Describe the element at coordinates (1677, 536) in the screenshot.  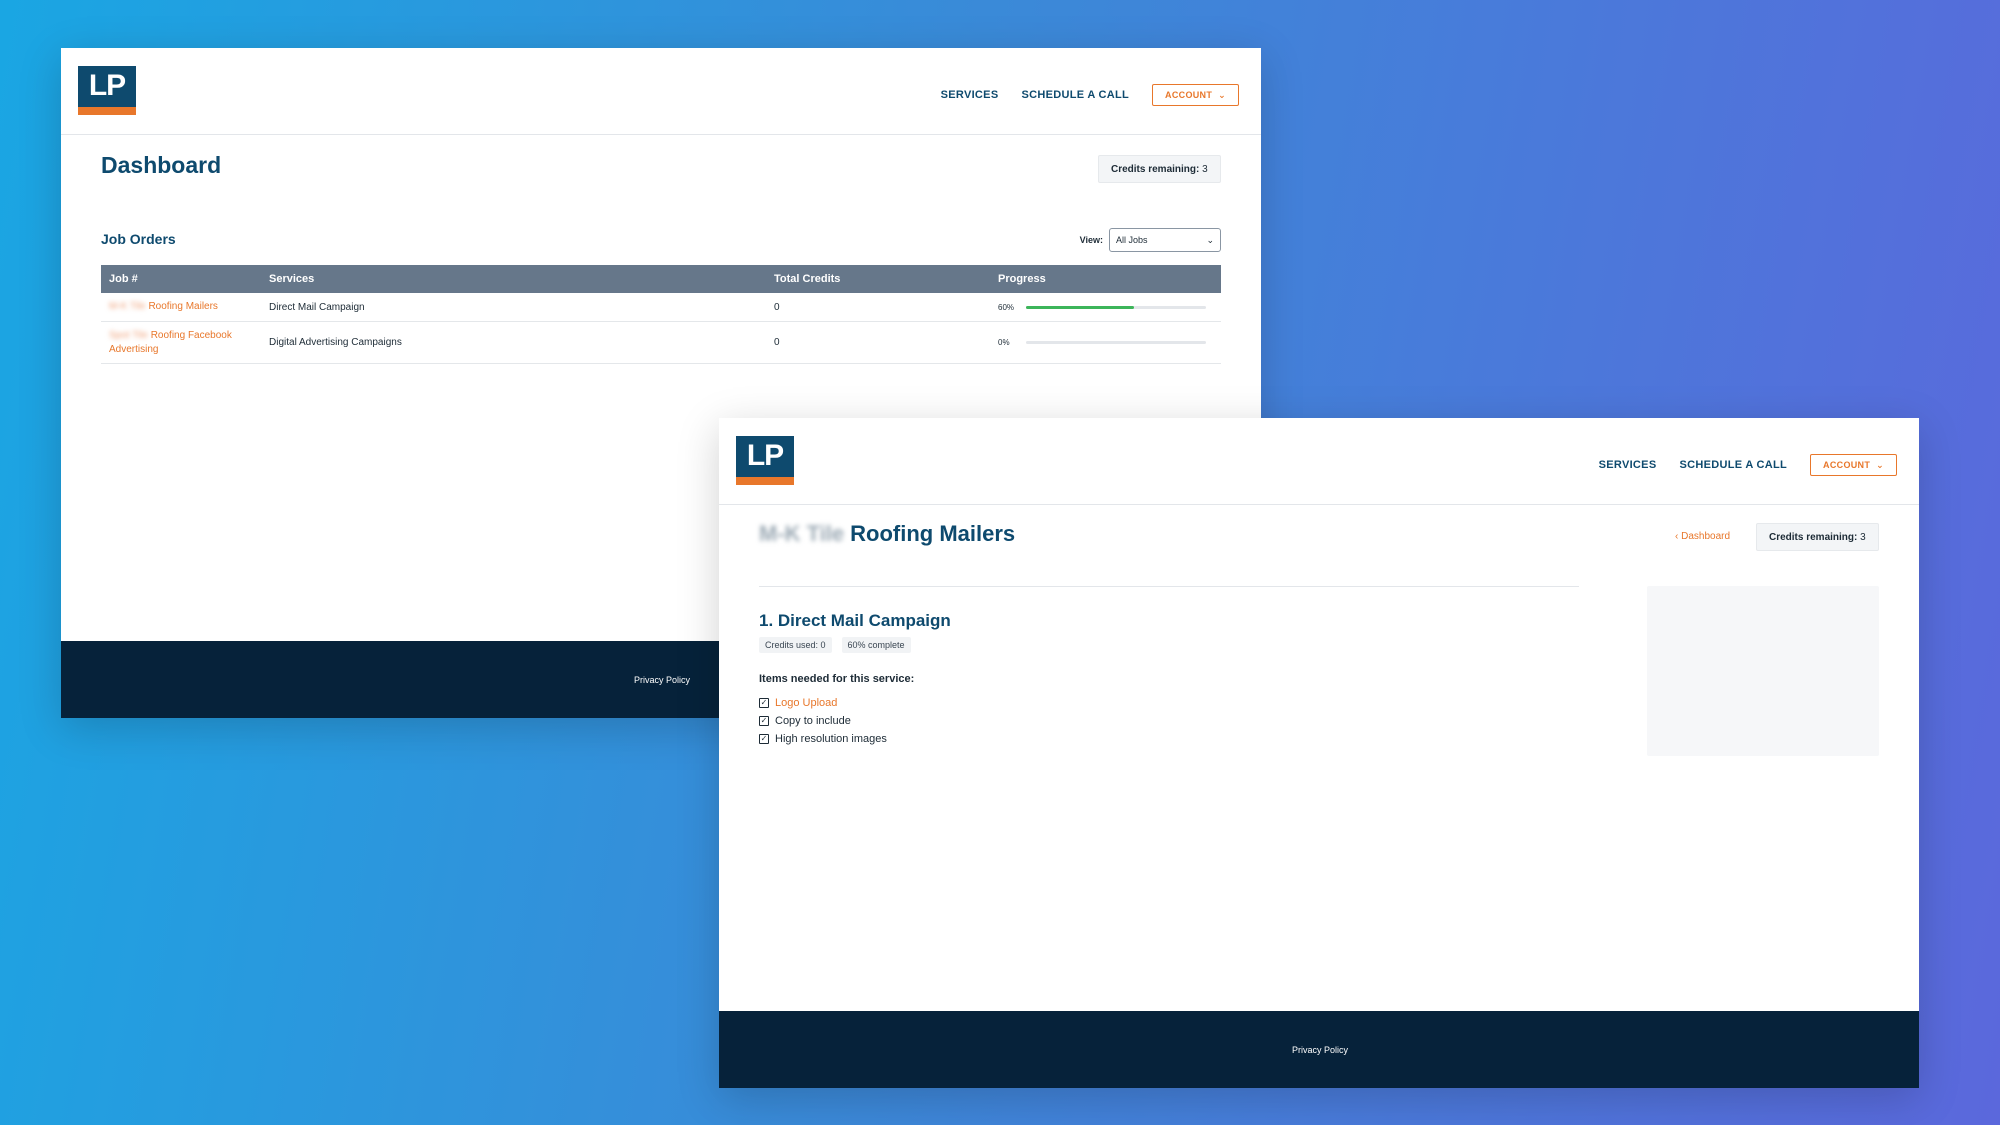
I see `chevron-left-icon: ‹` at that location.